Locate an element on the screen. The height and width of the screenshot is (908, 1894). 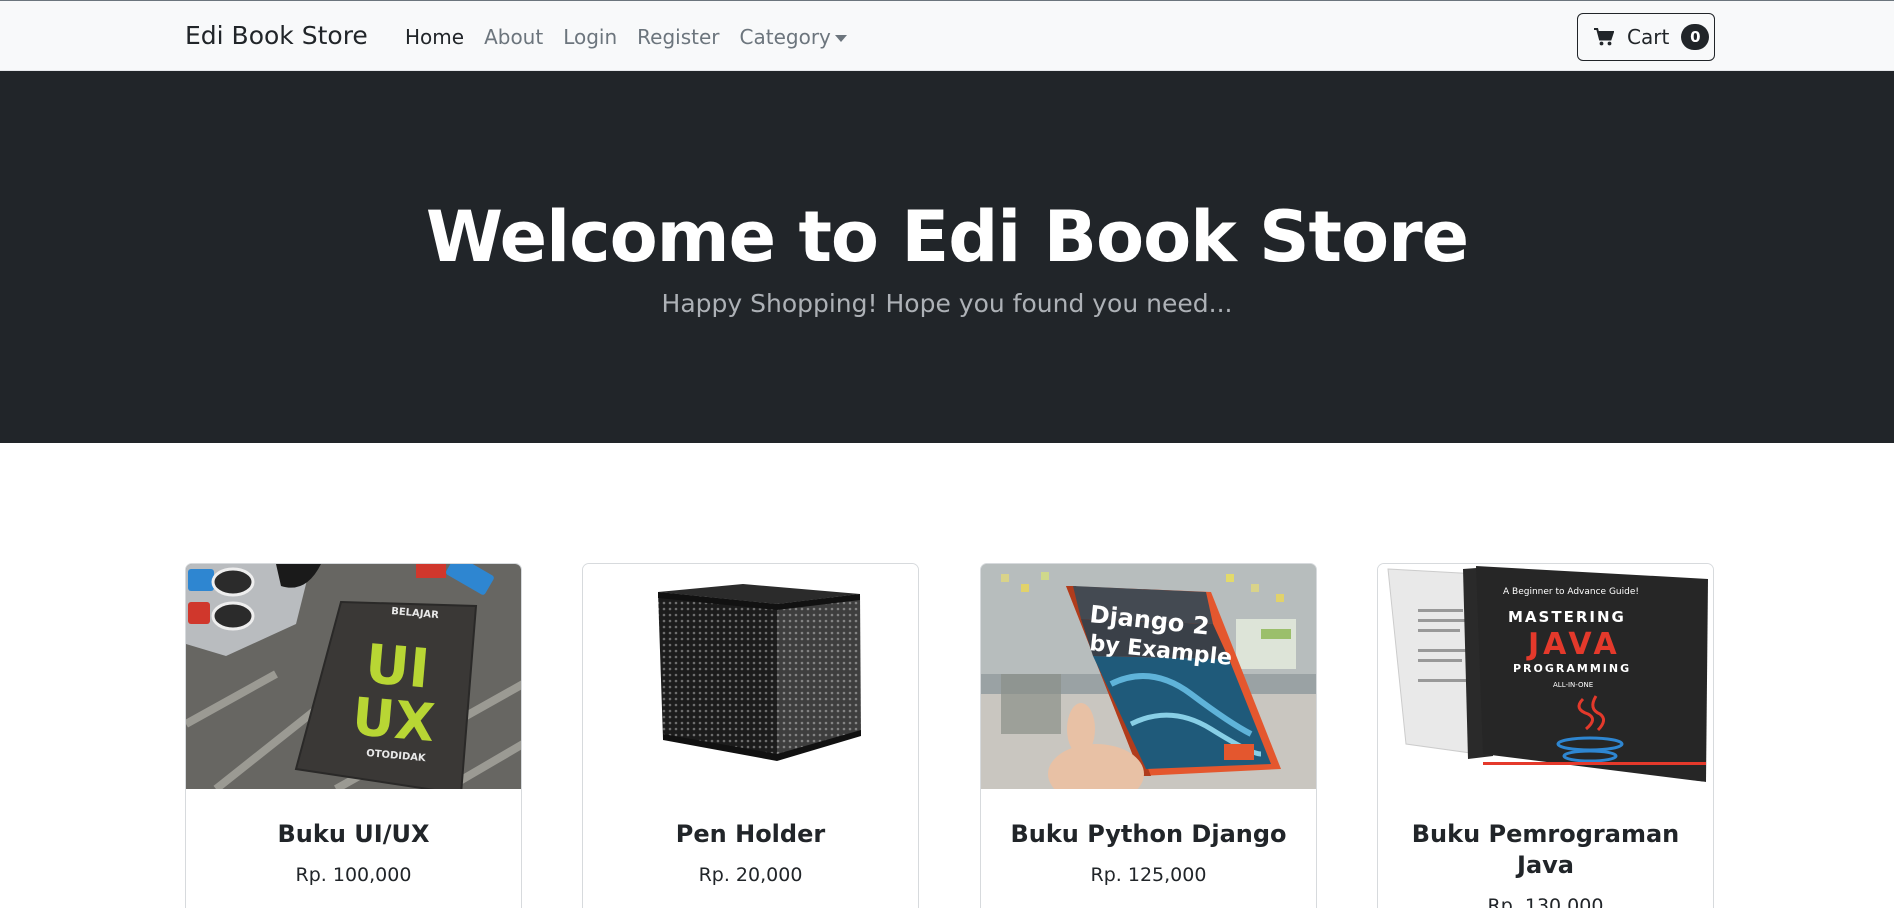
nav-category-label: Category is located at coordinates (785, 37).